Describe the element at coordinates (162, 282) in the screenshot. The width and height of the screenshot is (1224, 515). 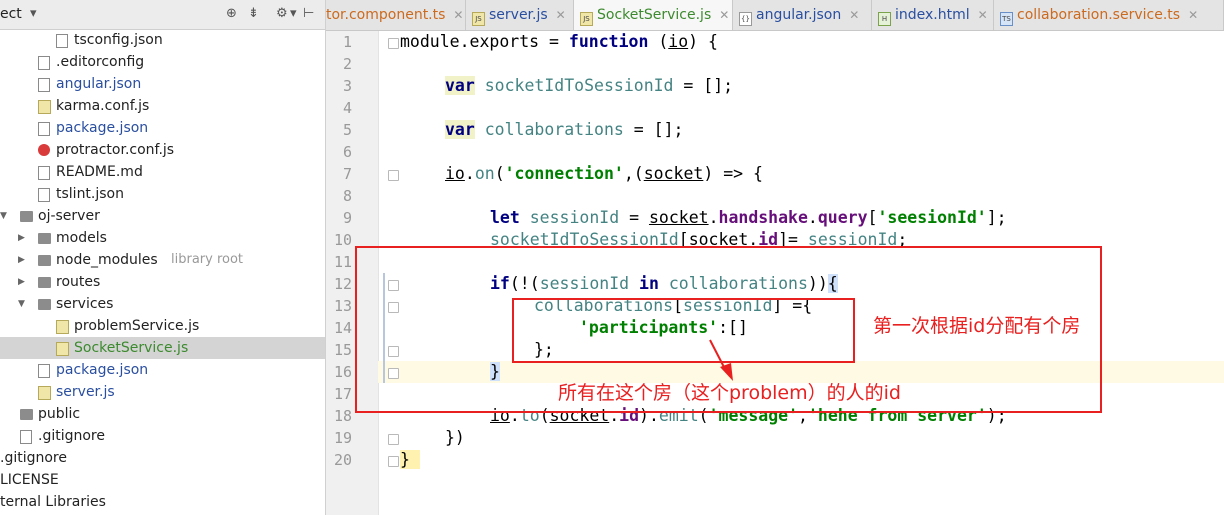
I see `tree-item: ▶ routes` at that location.